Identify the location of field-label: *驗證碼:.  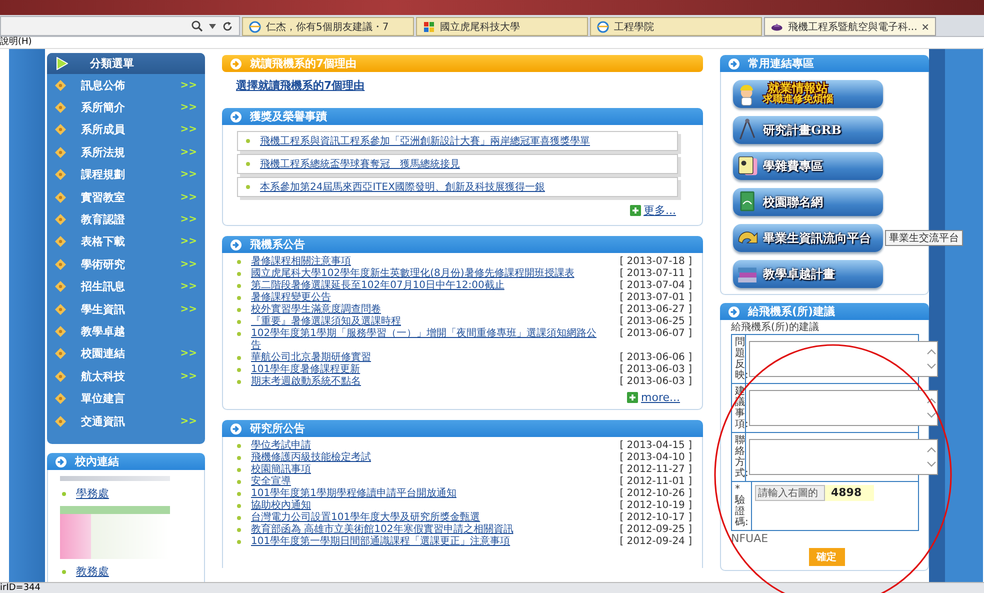
(740, 506).